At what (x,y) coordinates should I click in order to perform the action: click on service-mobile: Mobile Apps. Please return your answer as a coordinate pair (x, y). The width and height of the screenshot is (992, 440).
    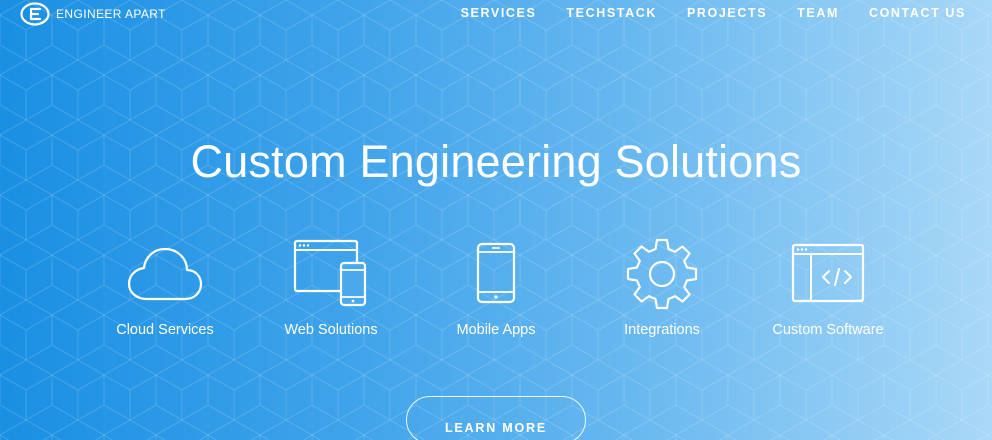
    Looking at the image, I should click on (496, 287).